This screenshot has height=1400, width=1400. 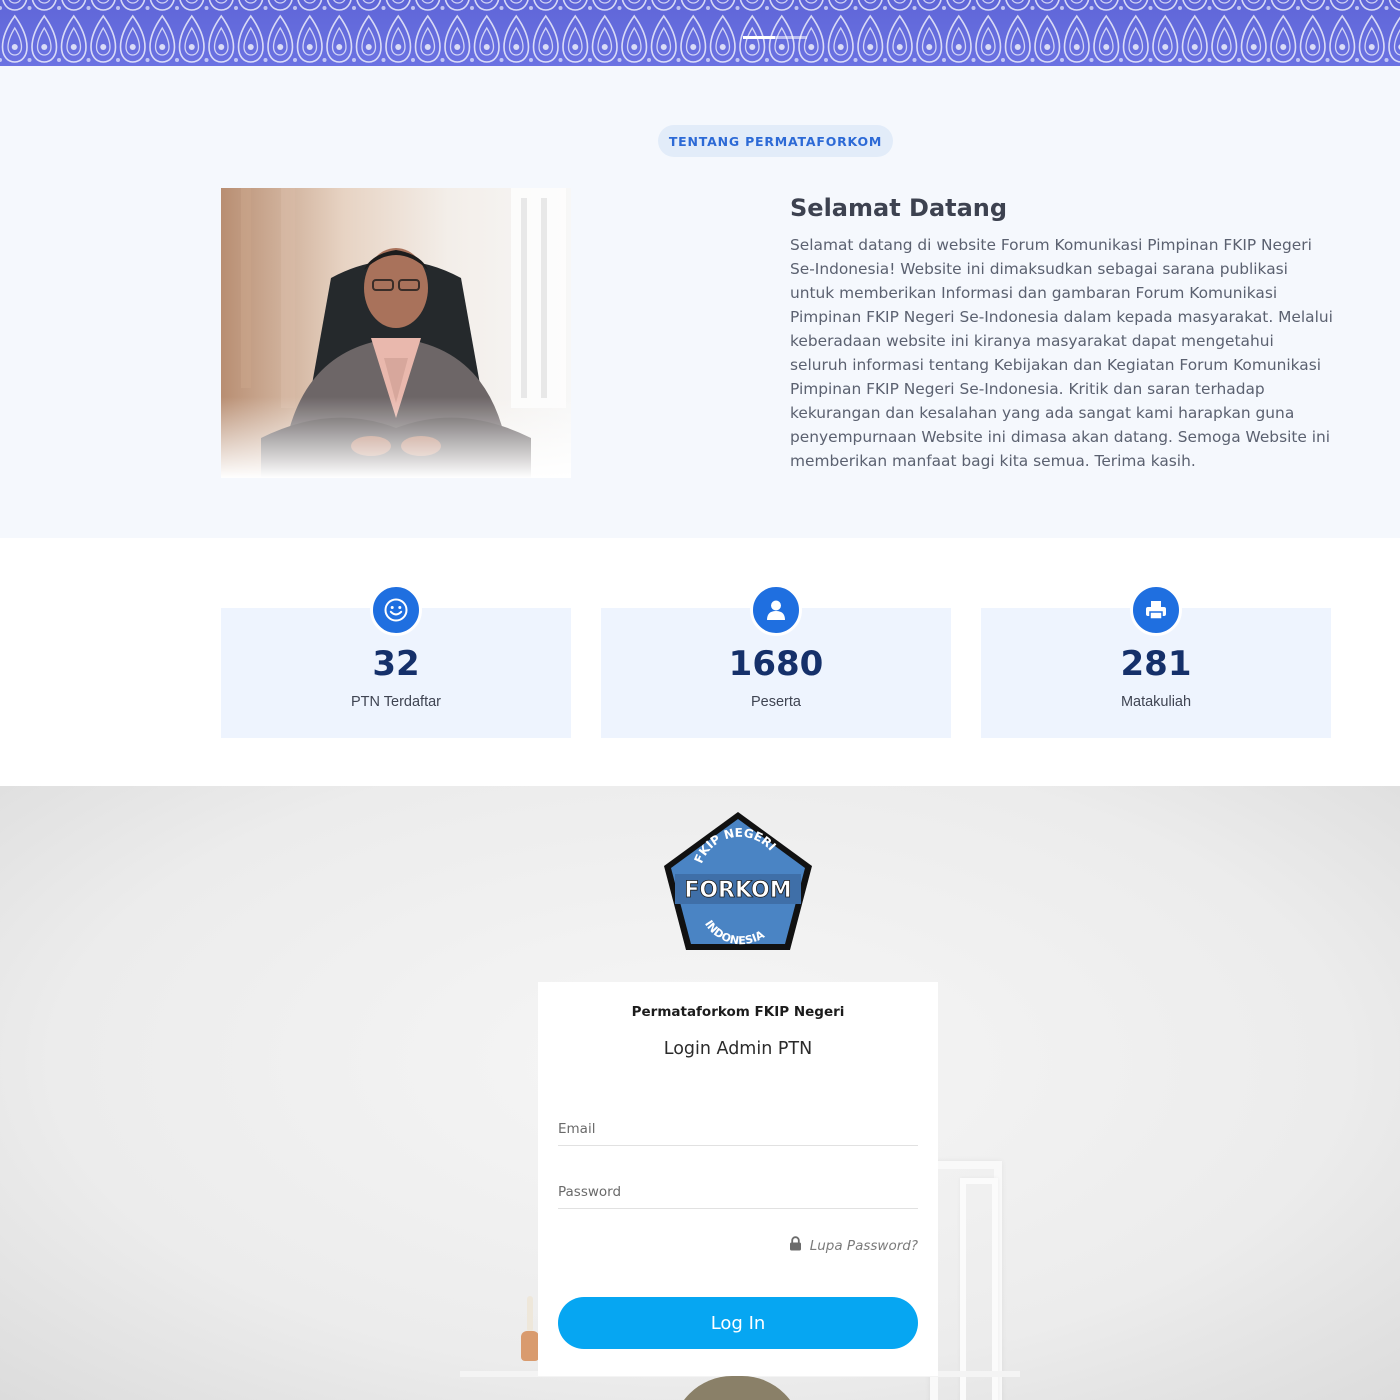 I want to click on password-field, so click(x=738, y=1192).